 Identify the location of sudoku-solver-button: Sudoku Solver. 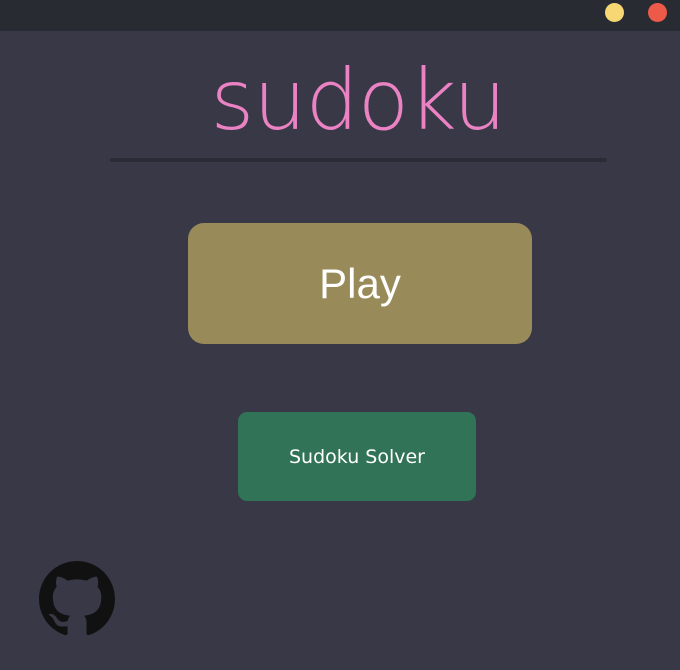
(357, 456).